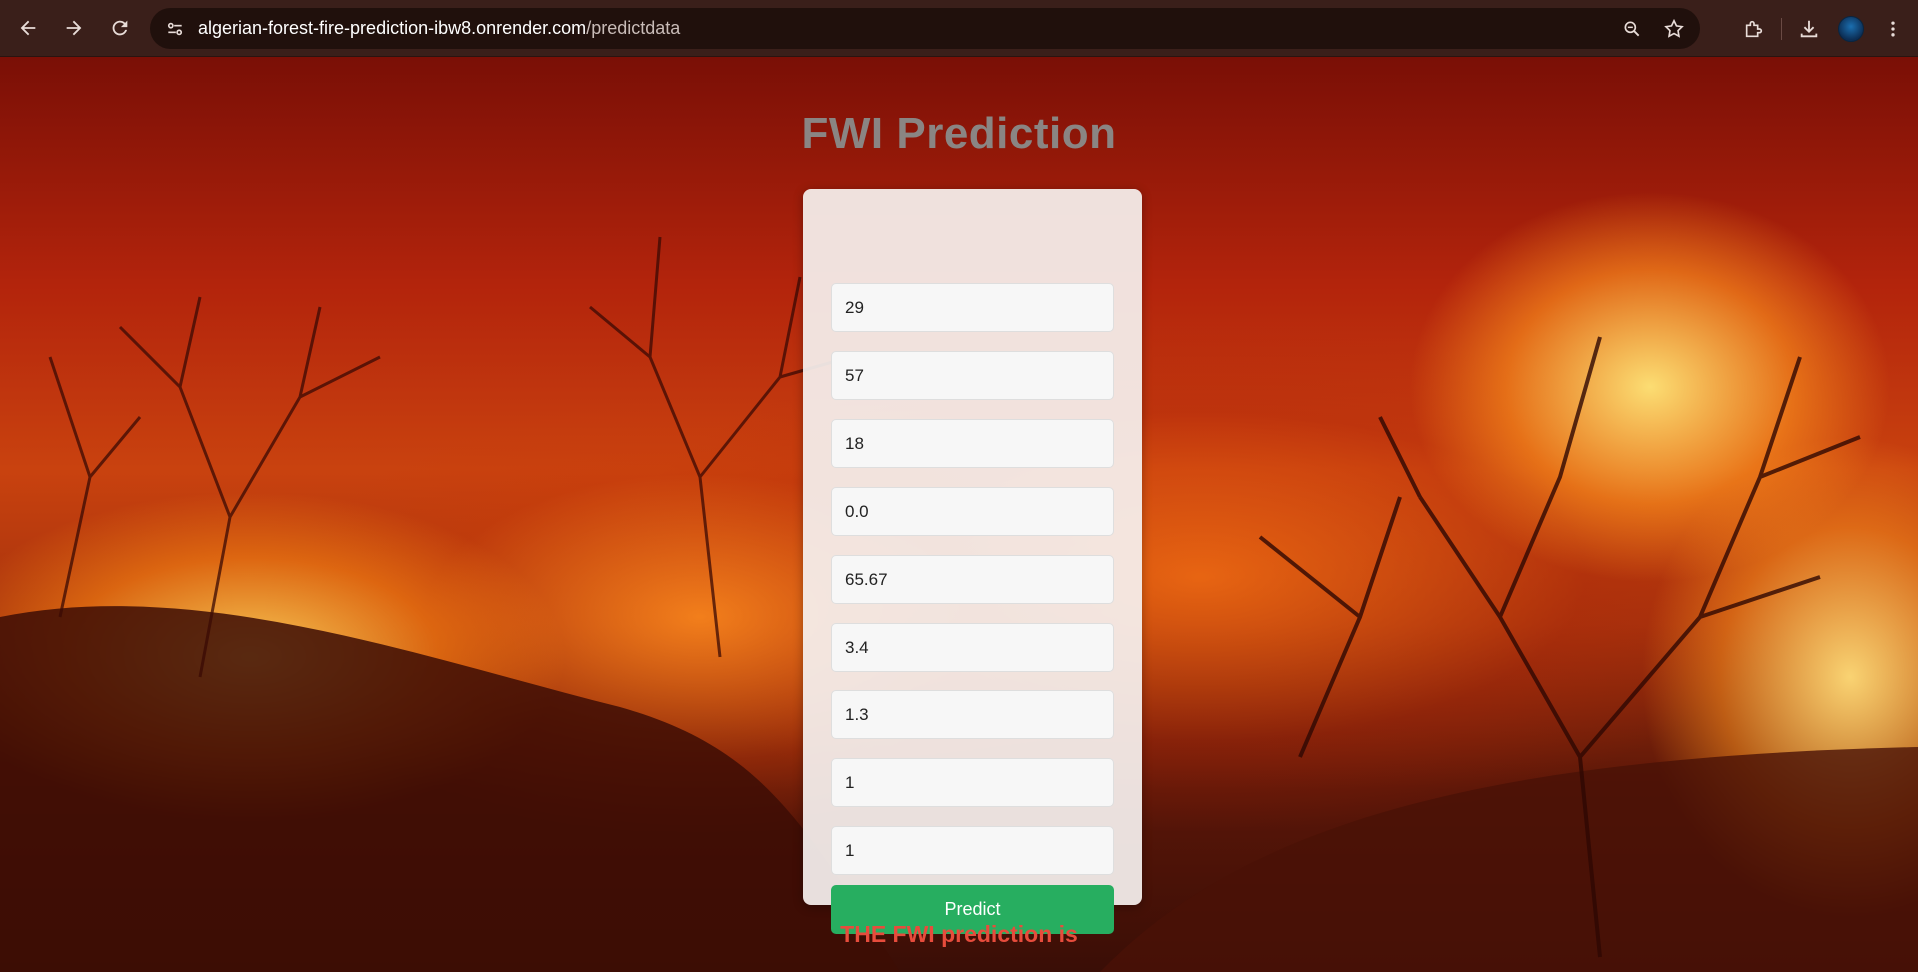 The height and width of the screenshot is (972, 1918). I want to click on profile-button, so click(1851, 29).